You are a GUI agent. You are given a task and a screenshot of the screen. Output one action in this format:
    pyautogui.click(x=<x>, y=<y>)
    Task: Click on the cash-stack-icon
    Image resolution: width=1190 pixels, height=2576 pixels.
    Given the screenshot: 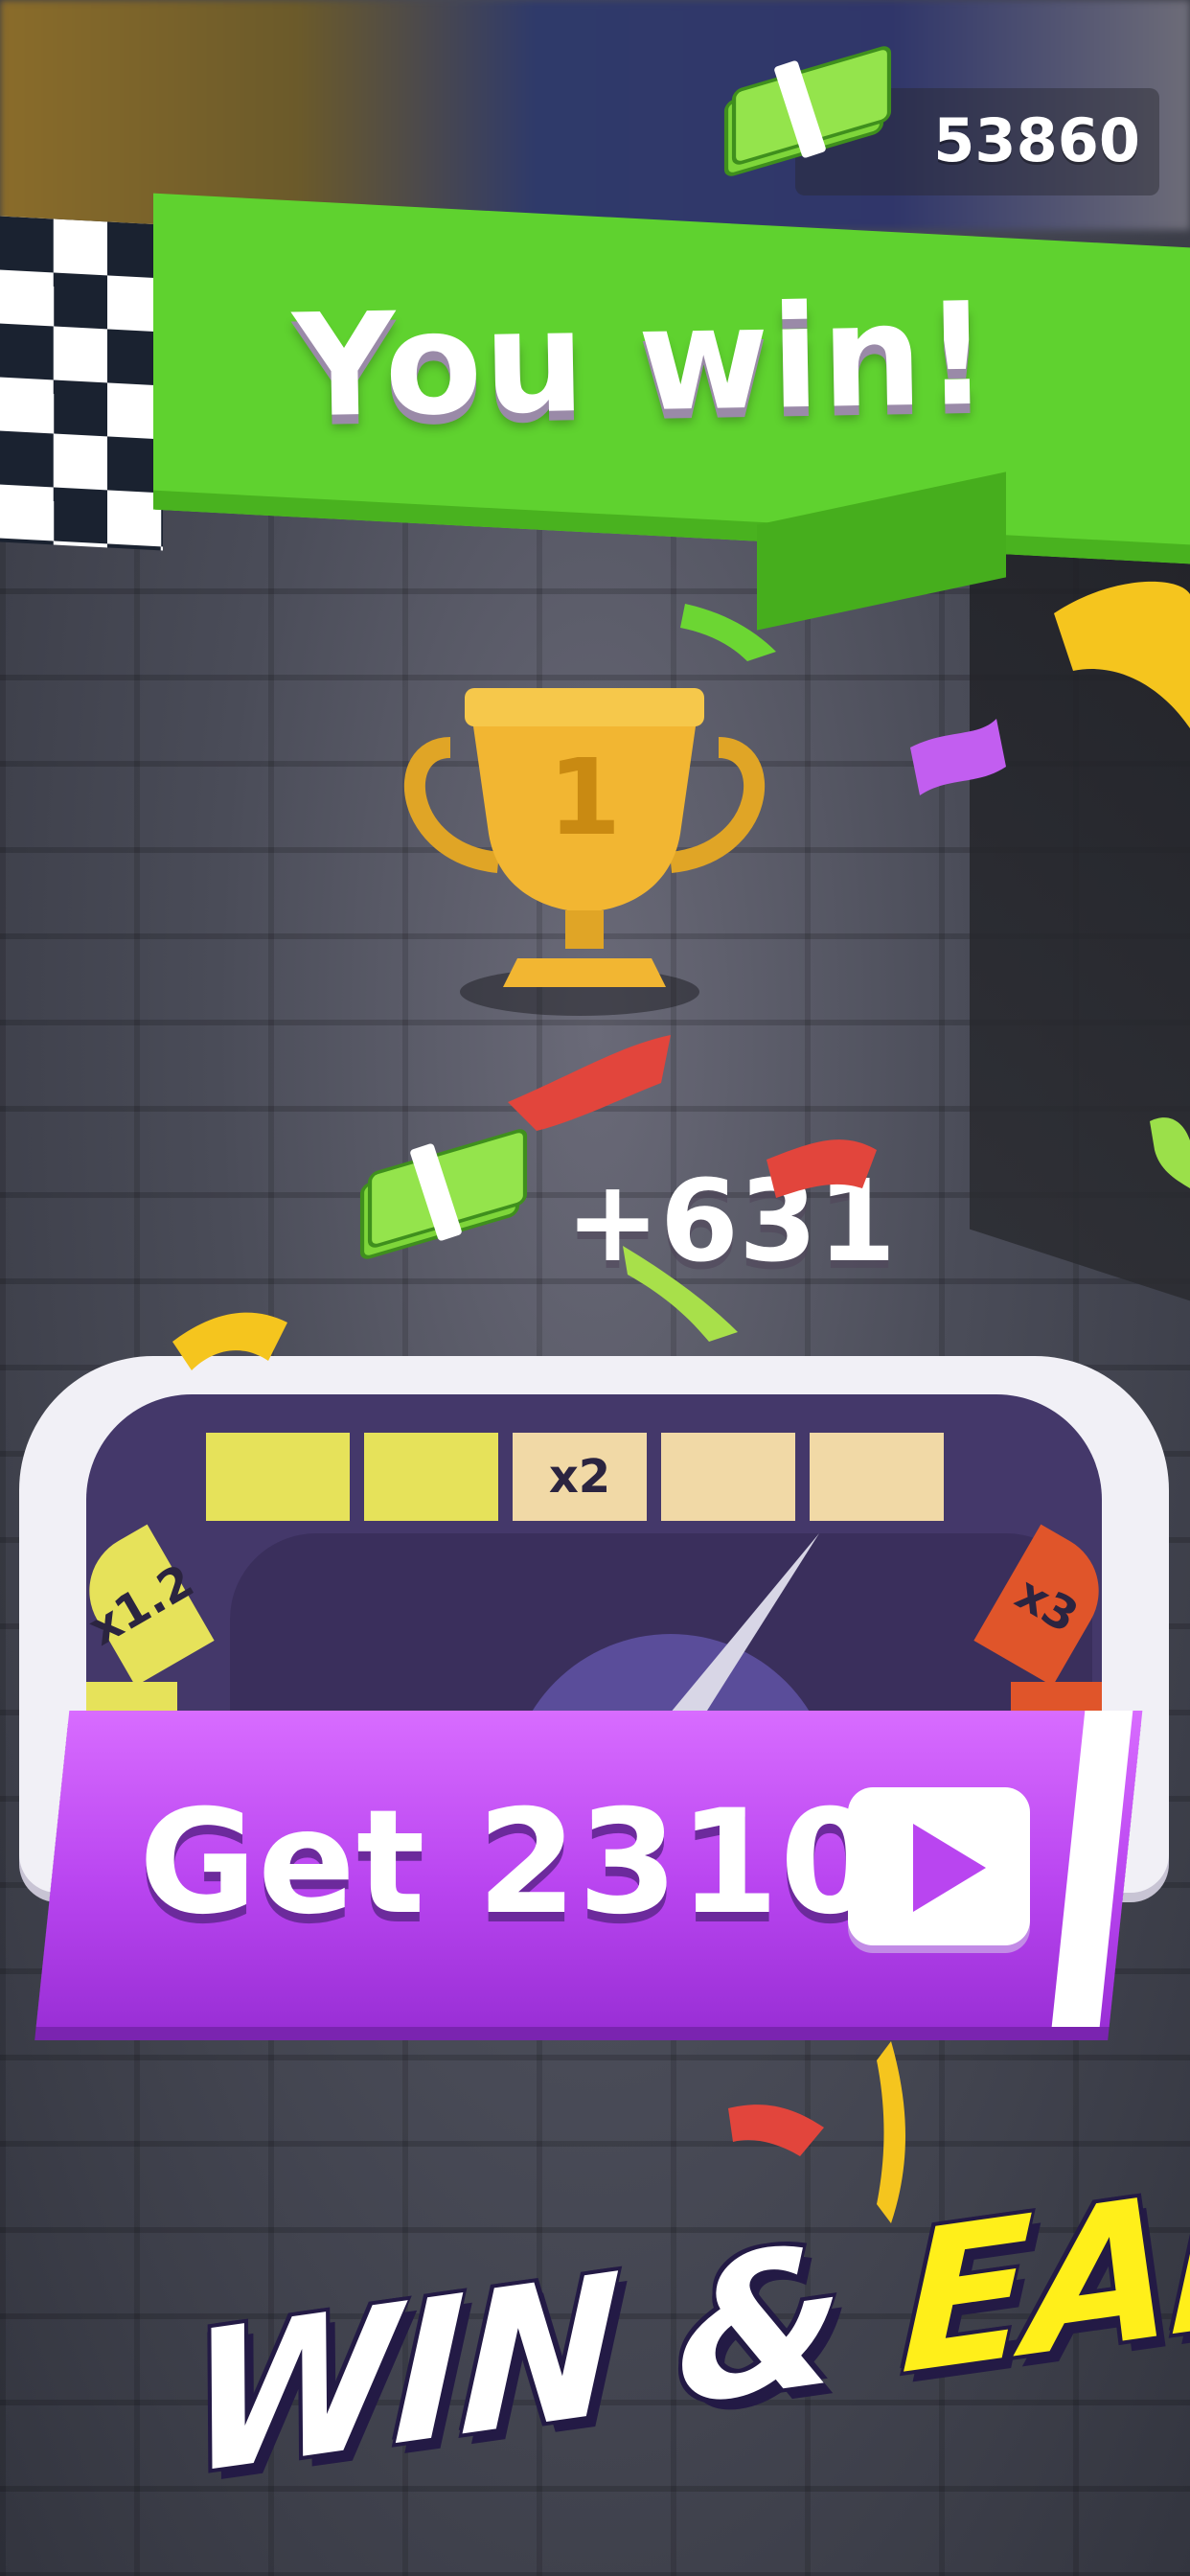 What is the action you would take?
    pyautogui.click(x=808, y=111)
    